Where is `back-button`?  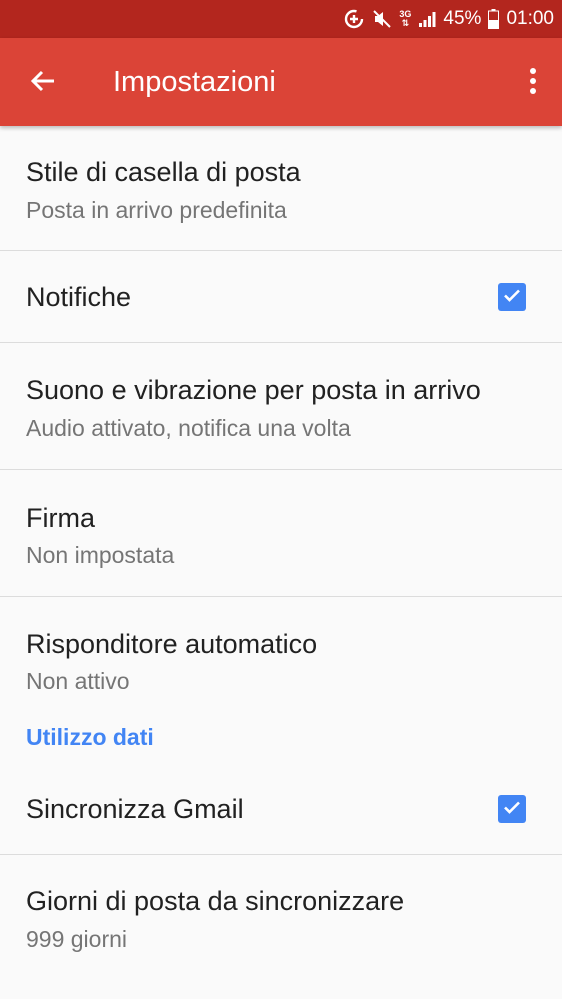
back-button is located at coordinates (43, 83).